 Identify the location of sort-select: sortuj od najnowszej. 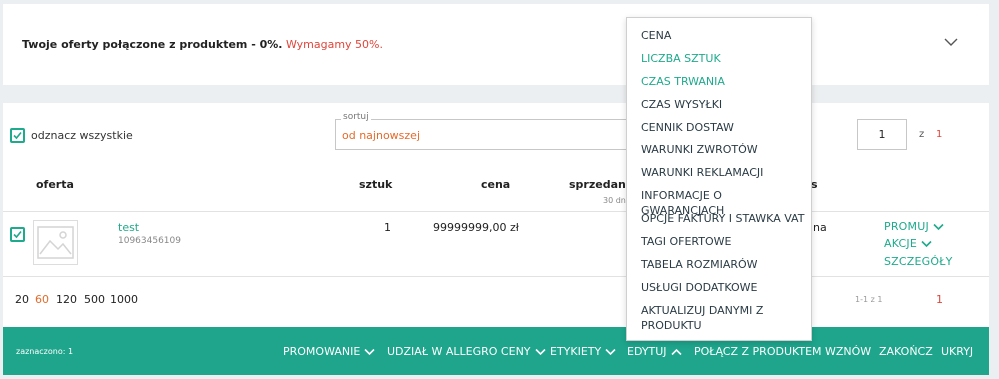
(484, 131).